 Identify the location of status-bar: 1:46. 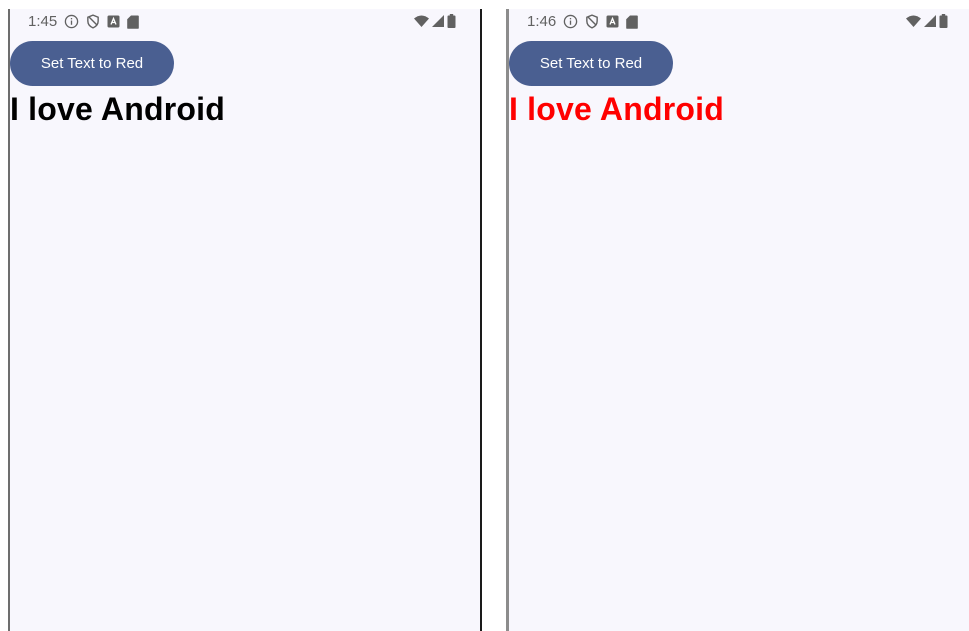
(739, 22).